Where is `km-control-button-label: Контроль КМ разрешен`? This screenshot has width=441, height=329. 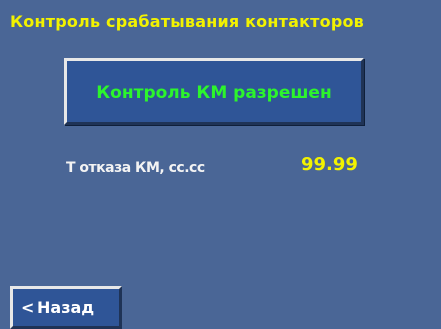 km-control-button-label: Контроль КМ разрешен is located at coordinates (214, 93).